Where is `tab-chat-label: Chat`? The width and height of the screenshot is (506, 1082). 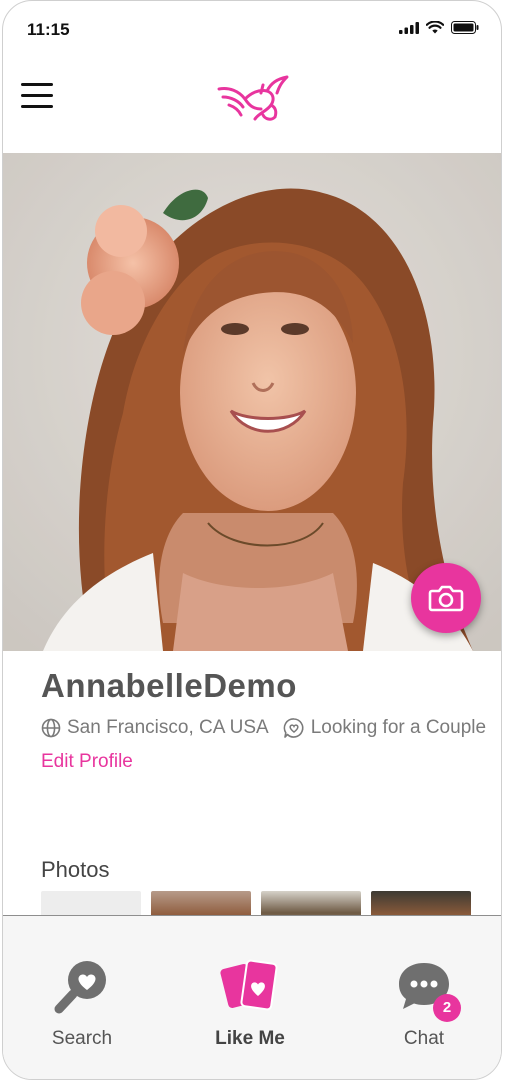 tab-chat-label: Chat is located at coordinates (424, 1038).